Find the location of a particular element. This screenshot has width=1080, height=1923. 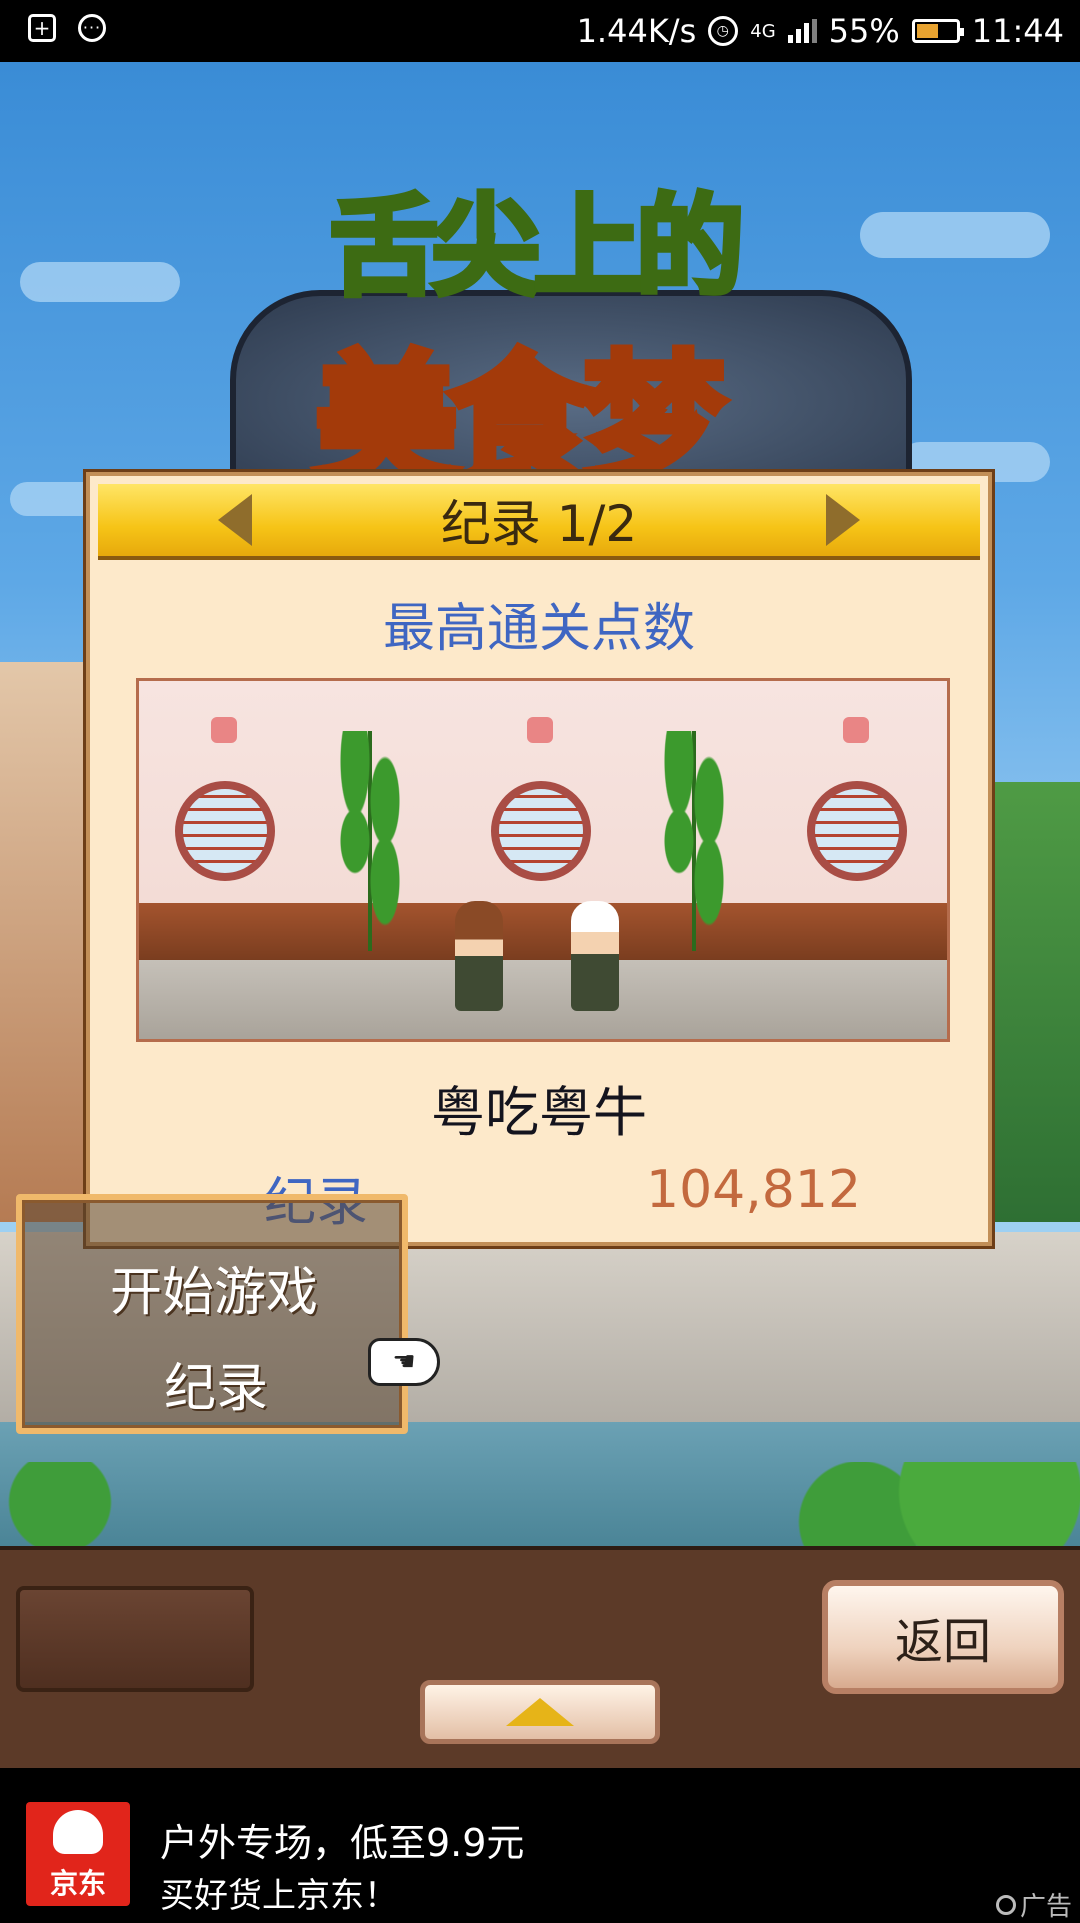

battery-percent: 55% is located at coordinates (864, 31).